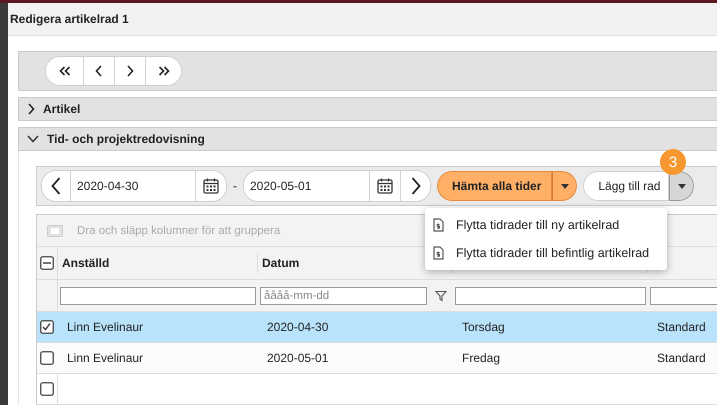  What do you see at coordinates (297, 358) in the screenshot?
I see `table-cell: 2020-05-01` at bounding box center [297, 358].